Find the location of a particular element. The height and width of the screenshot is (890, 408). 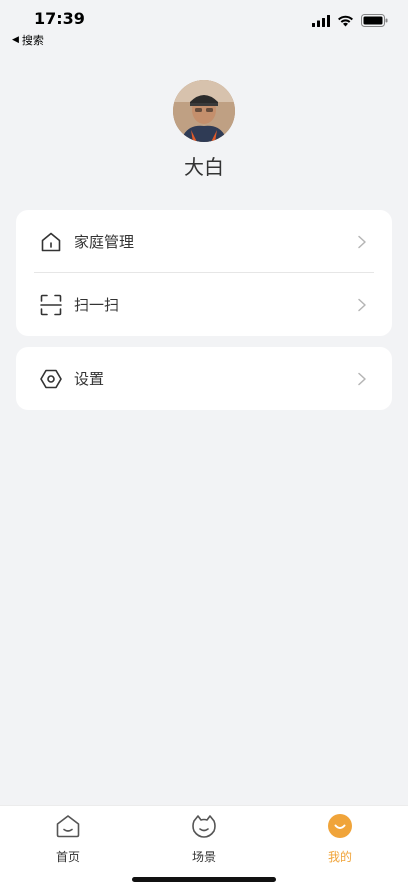

battery-icon is located at coordinates (374, 20).